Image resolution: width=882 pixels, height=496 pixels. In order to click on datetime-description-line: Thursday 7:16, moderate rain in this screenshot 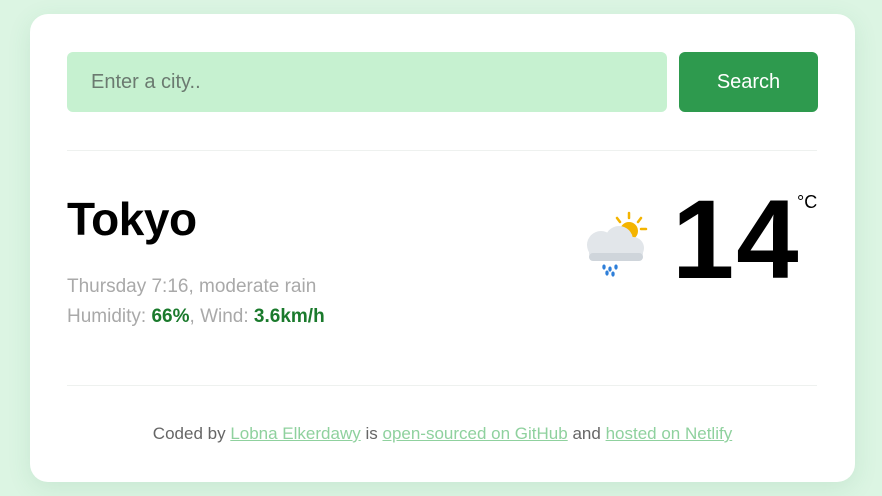, I will do `click(192, 286)`.